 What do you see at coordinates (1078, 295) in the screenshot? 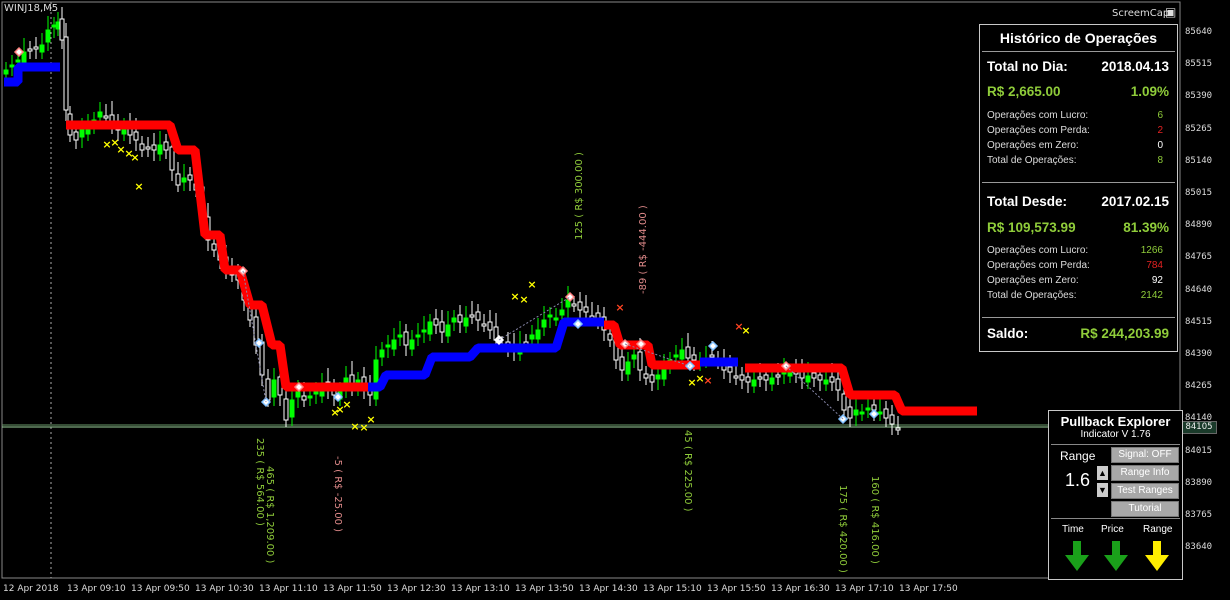
I see `history-row: Total de Operações: 2142` at bounding box center [1078, 295].